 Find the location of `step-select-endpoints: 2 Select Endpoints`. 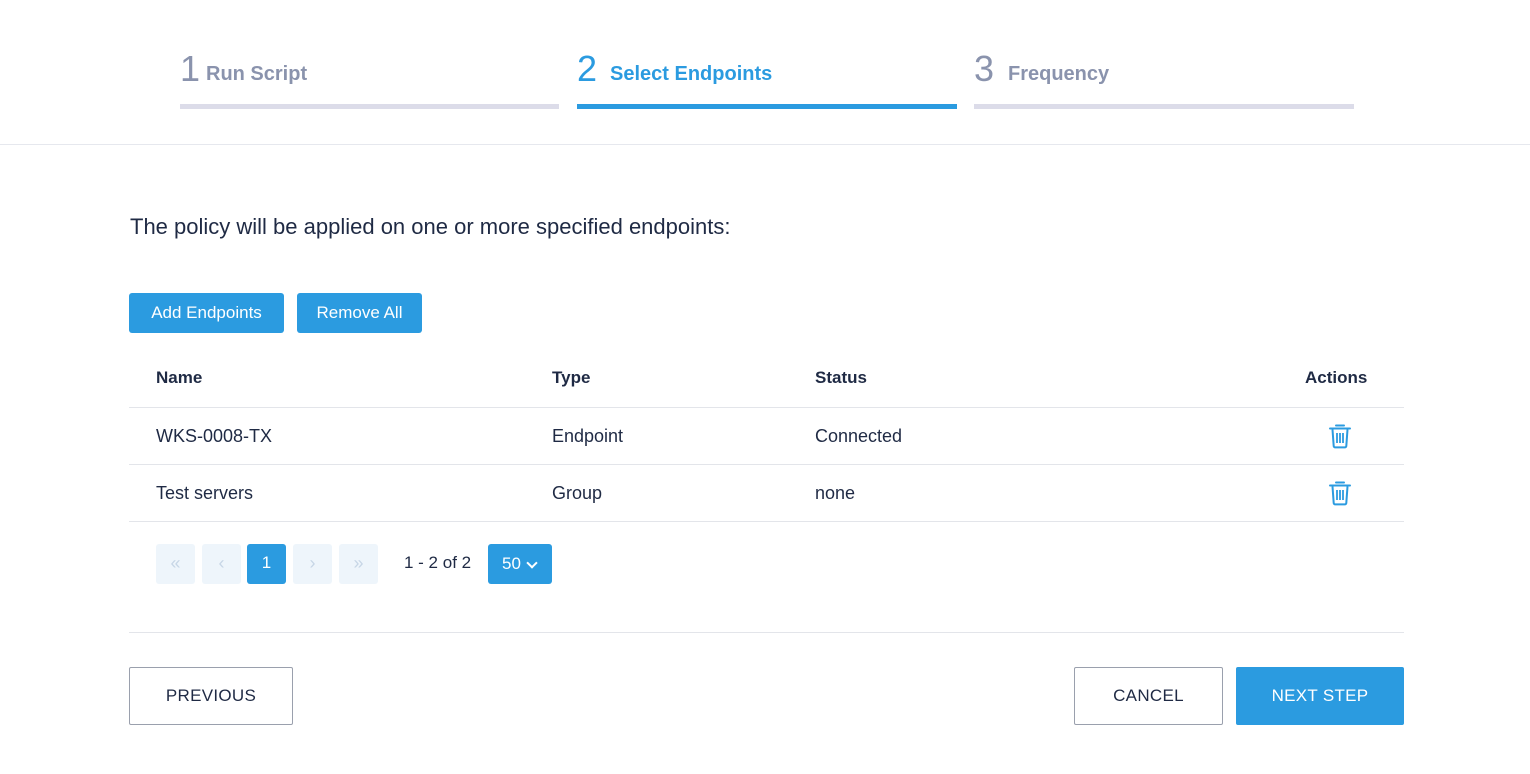

step-select-endpoints: 2 Select Endpoints is located at coordinates (767, 78).